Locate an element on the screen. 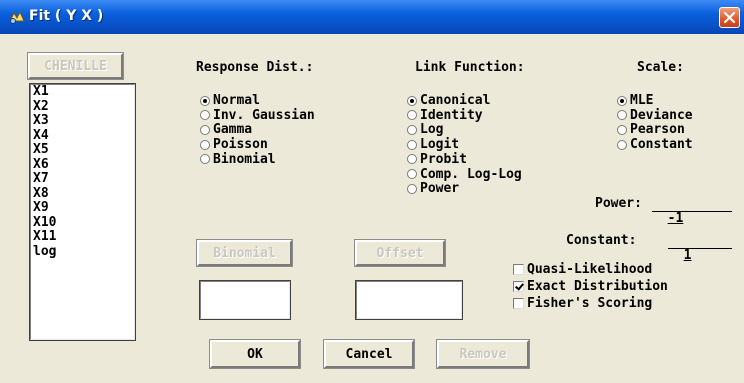 Image resolution: width=744 pixels, height=383 pixels. link-function-radio-logit: Logit is located at coordinates (433, 144).